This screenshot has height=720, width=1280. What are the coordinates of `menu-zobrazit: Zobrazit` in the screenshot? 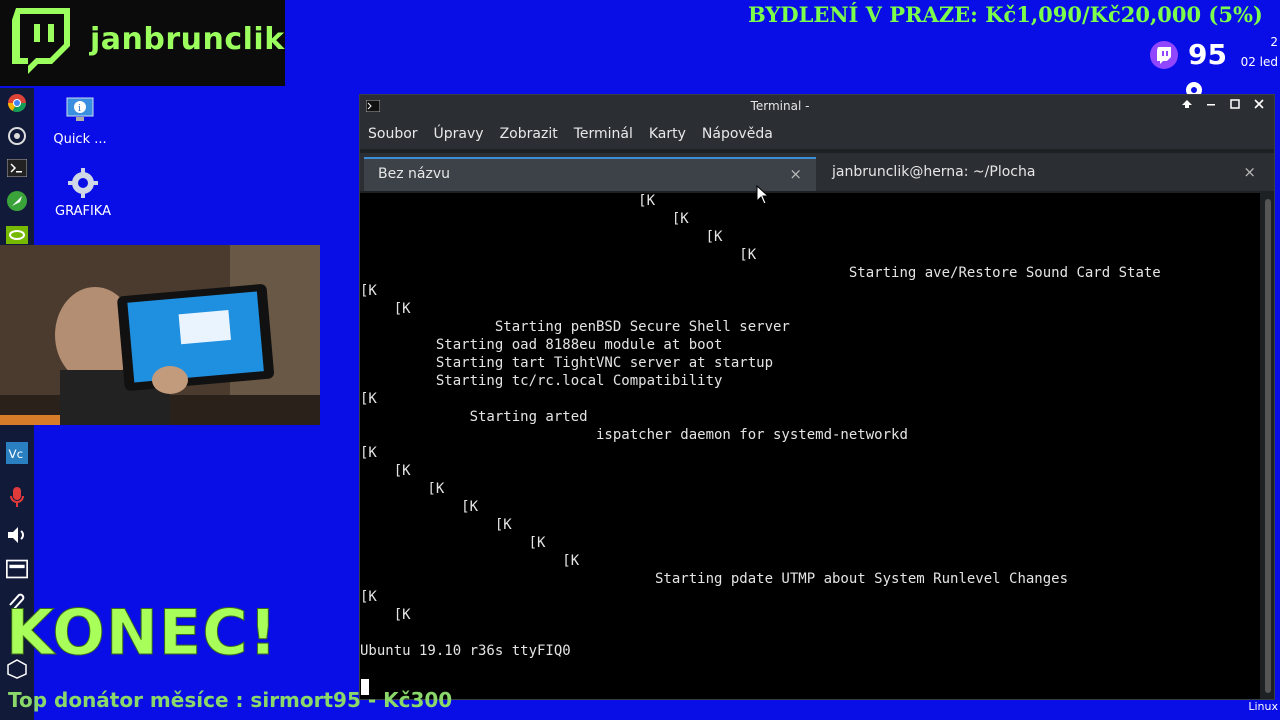 It's located at (529, 134).